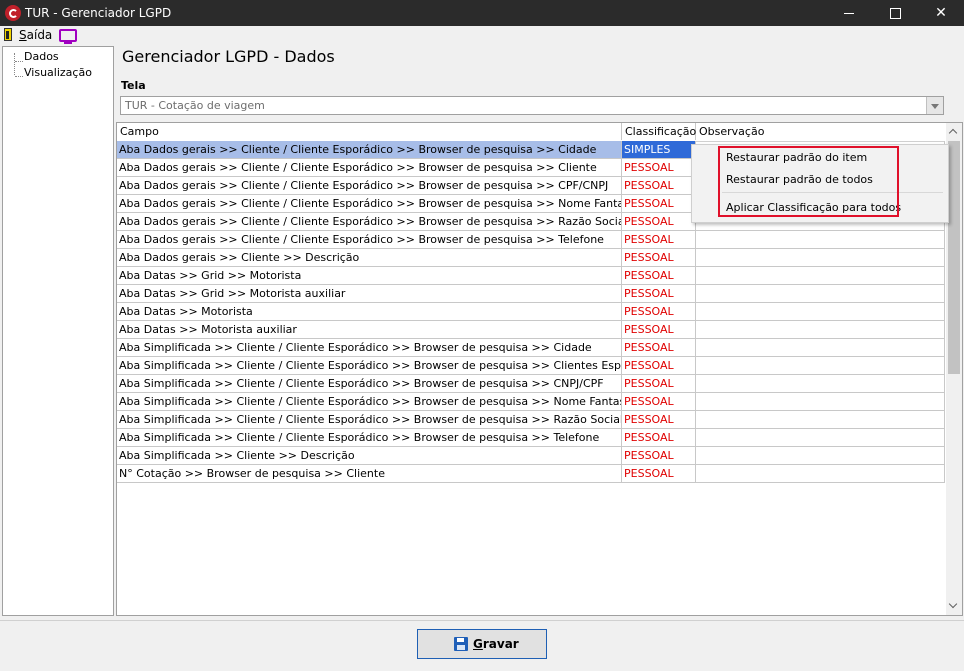 The height and width of the screenshot is (671, 964). I want to click on cell-classificacao: SIMPLES, so click(659, 150).